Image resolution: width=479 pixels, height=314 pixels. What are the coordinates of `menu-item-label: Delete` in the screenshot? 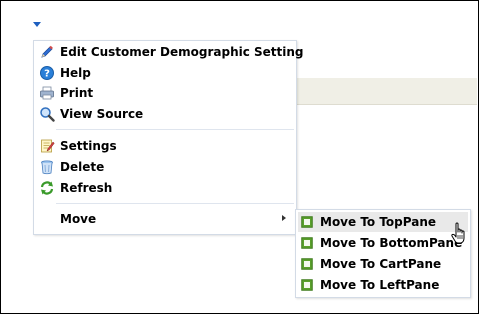 It's located at (82, 167).